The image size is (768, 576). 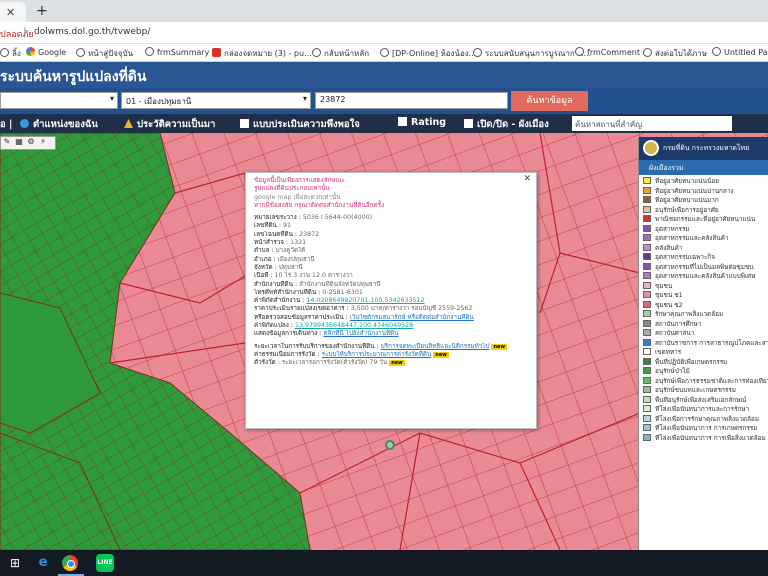 What do you see at coordinates (705, 191) in the screenshot?
I see `legend-item: ที่อยู่อาศัยหนาแน่นปานกลาง` at bounding box center [705, 191].